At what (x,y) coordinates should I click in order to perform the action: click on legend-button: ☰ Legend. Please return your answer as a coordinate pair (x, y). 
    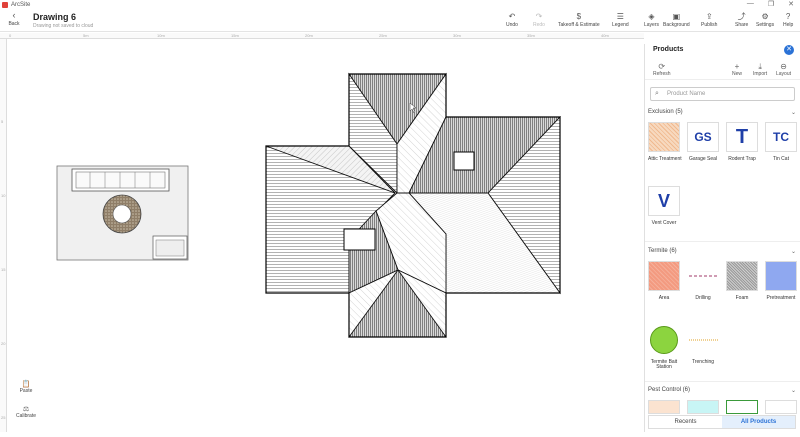
    Looking at the image, I should click on (620, 19).